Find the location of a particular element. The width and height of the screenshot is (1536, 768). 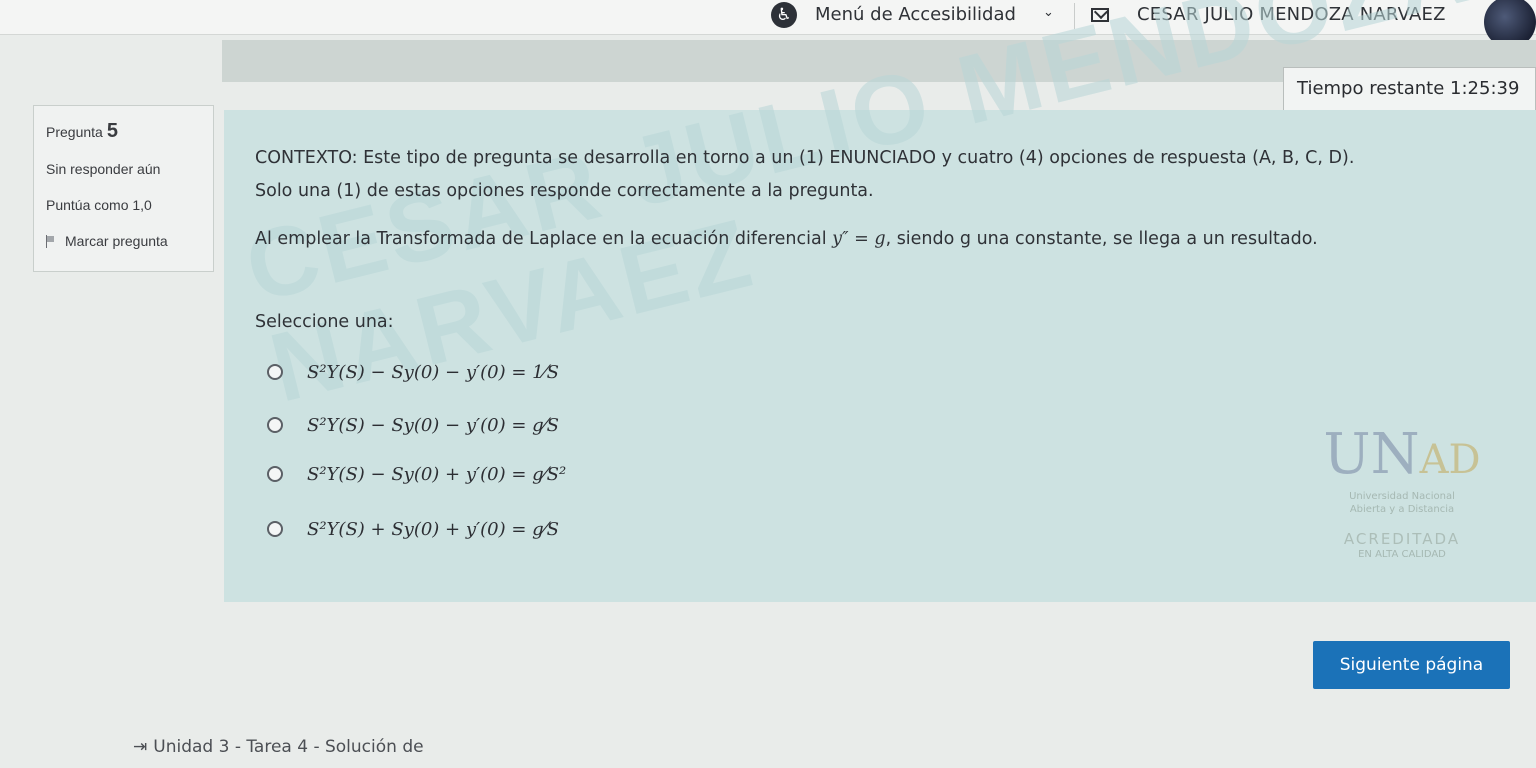

flag-question-link: Marcar pregunta is located at coordinates (129, 241).